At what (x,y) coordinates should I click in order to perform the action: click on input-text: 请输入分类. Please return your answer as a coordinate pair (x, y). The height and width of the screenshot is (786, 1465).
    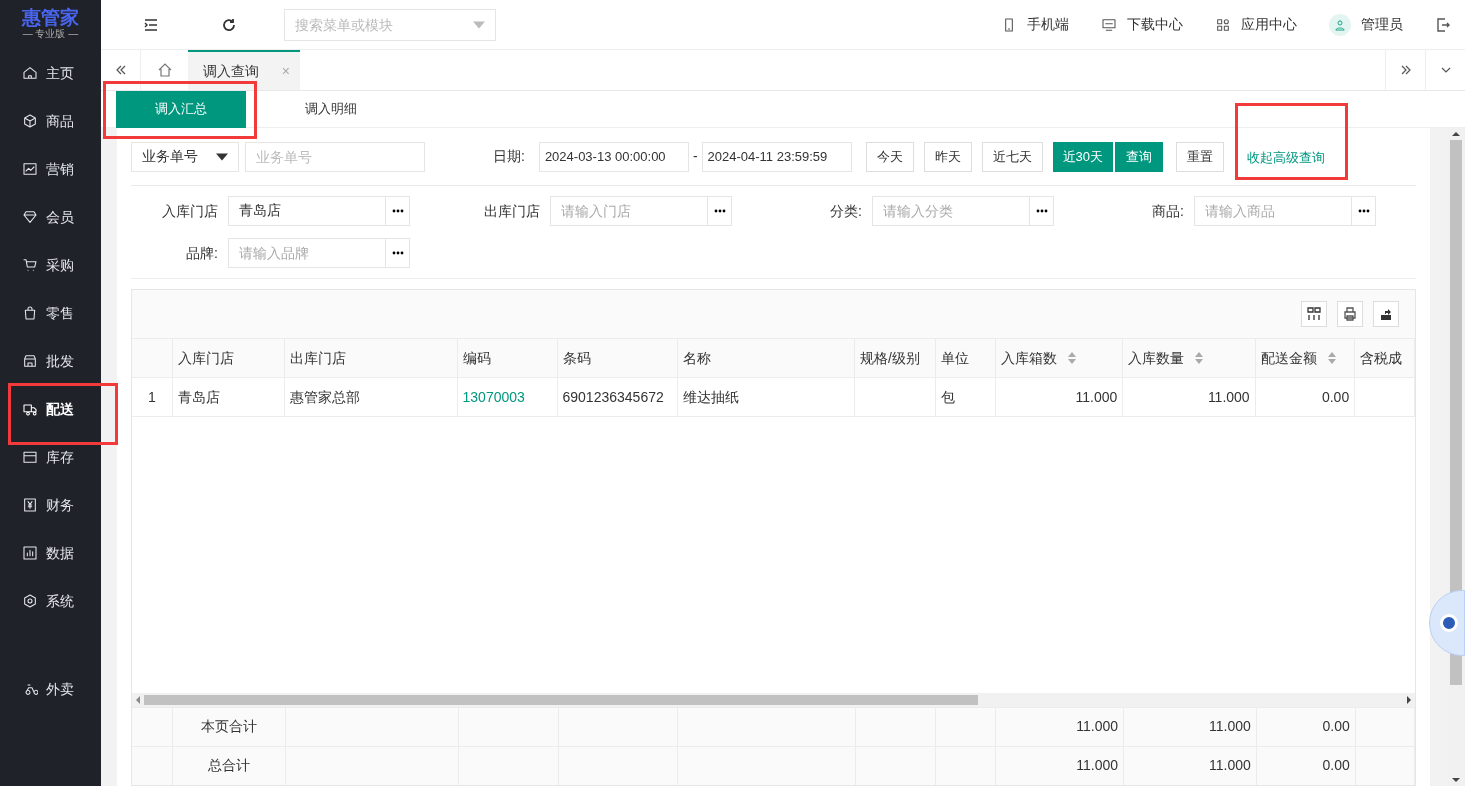
    Looking at the image, I should click on (951, 211).